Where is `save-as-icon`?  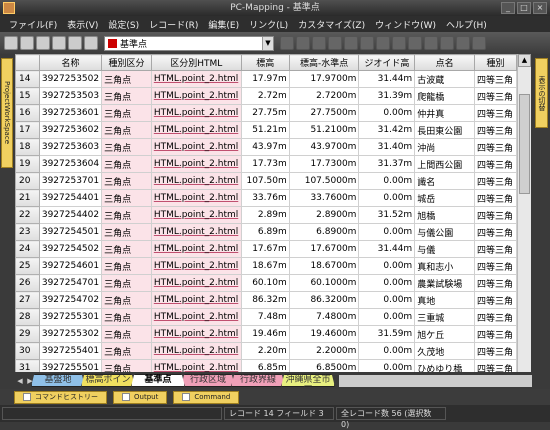
save-as-icon is located at coordinates (59, 43).